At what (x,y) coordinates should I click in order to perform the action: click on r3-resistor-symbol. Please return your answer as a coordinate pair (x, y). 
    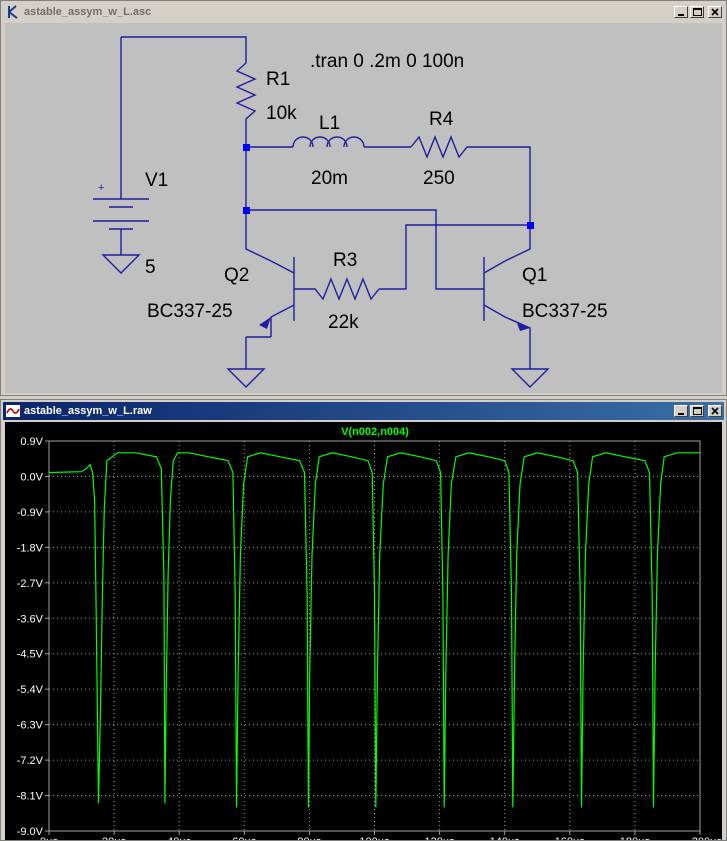
    Looking at the image, I should click on (337, 289).